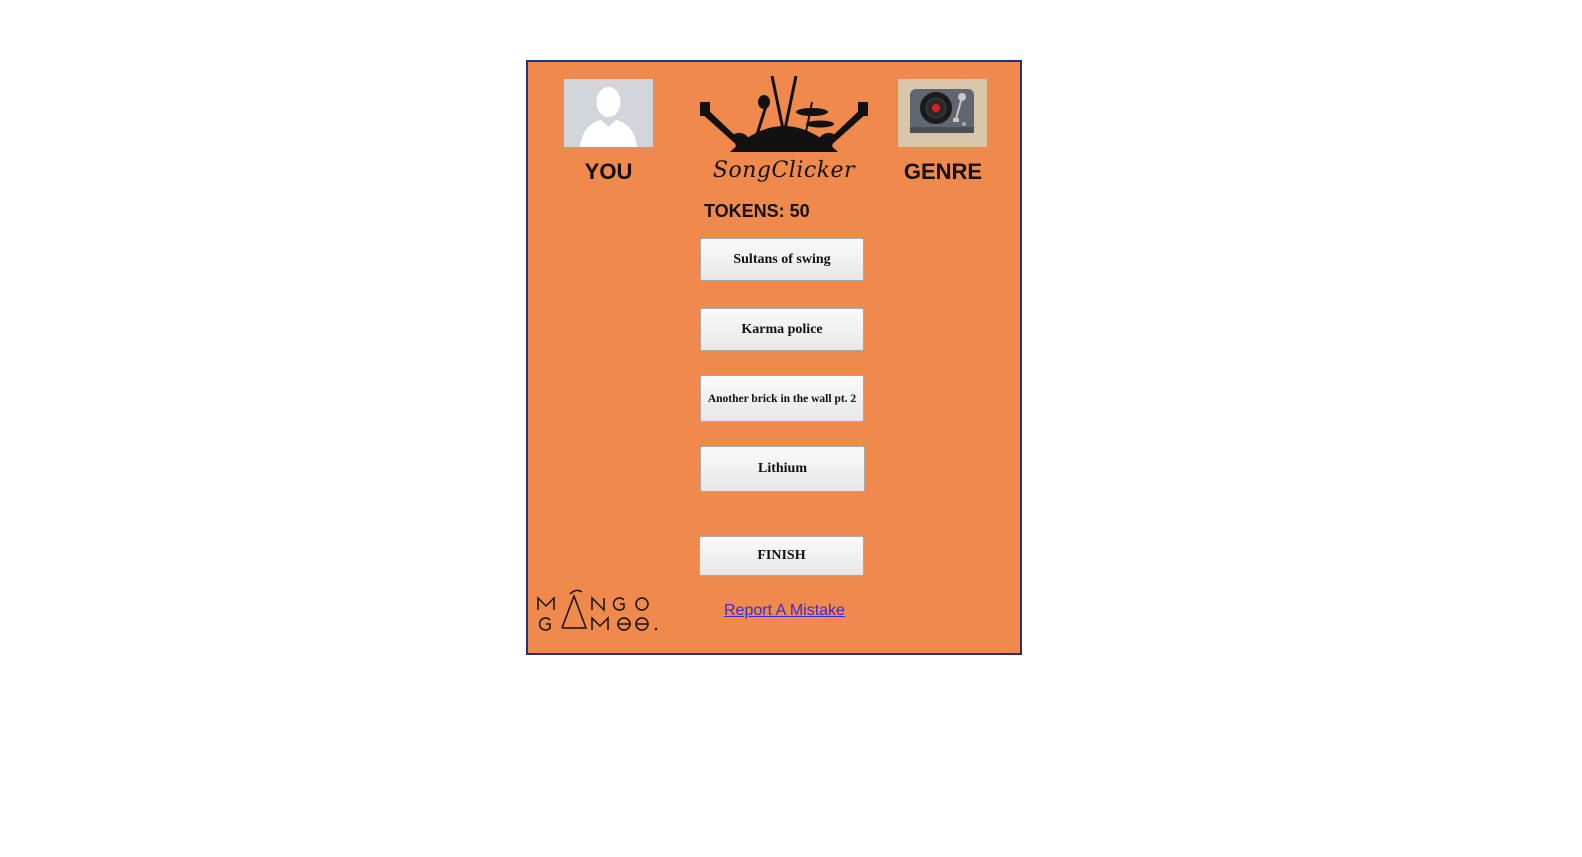 The width and height of the screenshot is (1582, 857). Describe the element at coordinates (782, 259) in the screenshot. I see `song-option-button: Sultans of swing` at that location.